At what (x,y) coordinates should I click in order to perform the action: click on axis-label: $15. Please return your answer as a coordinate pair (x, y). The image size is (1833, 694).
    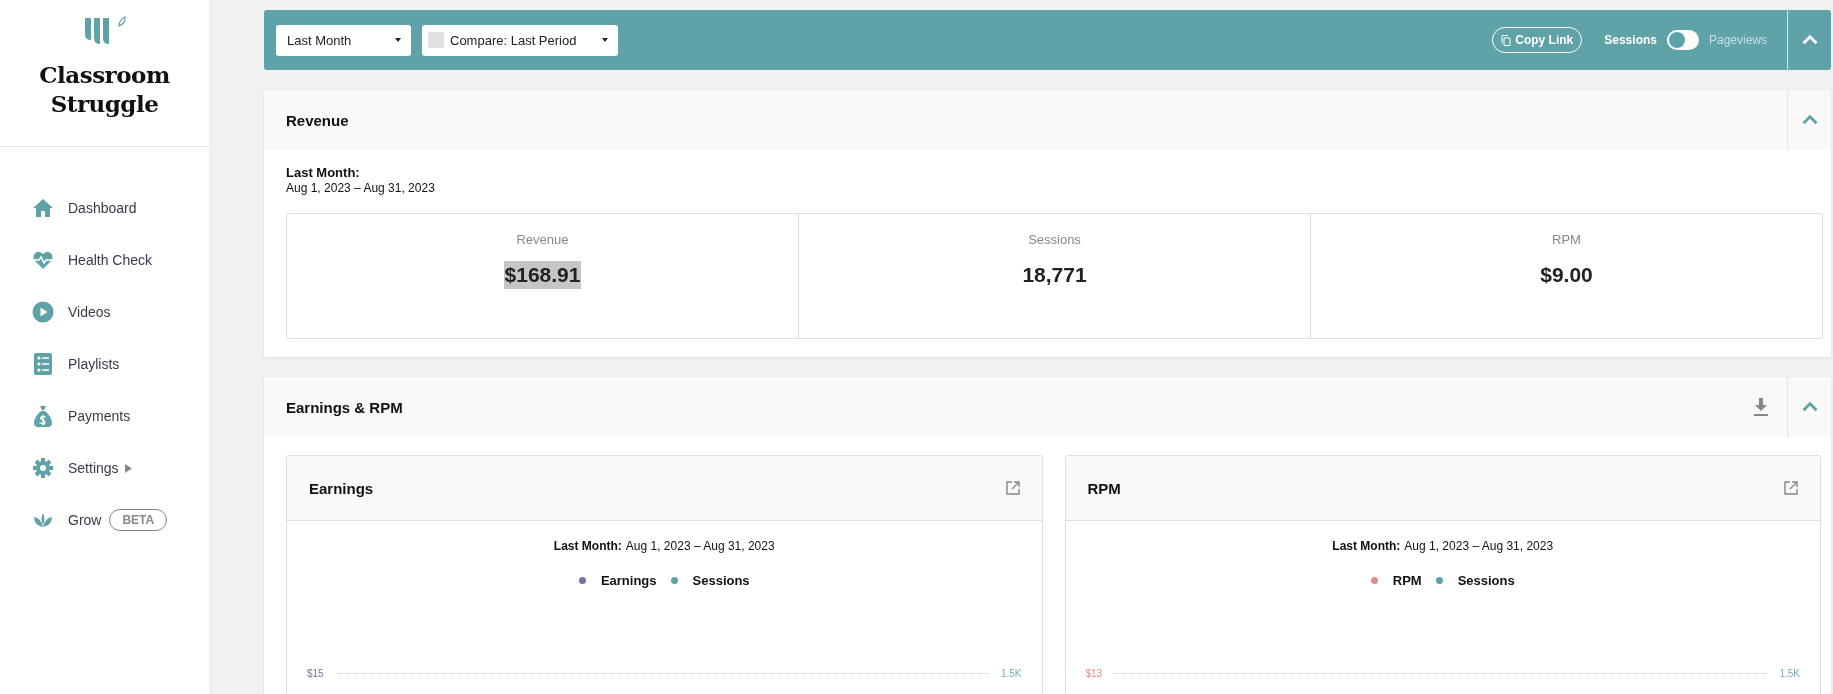
    Looking at the image, I should click on (315, 673).